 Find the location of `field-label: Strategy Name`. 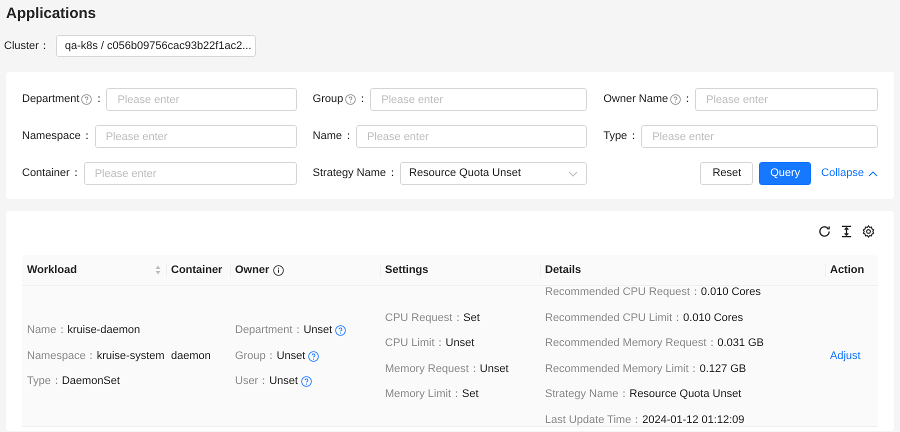

field-label: Strategy Name is located at coordinates (349, 174).